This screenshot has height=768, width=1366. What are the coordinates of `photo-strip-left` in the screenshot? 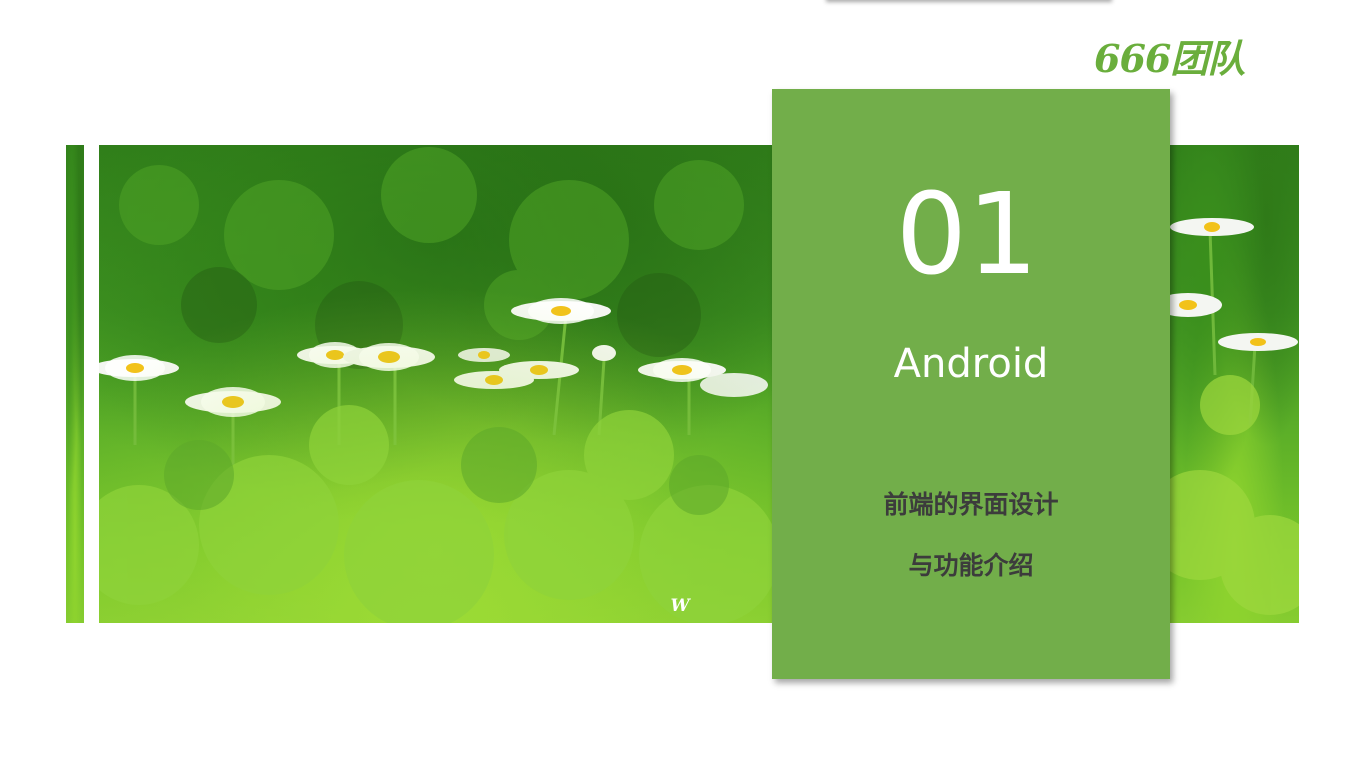 It's located at (75, 384).